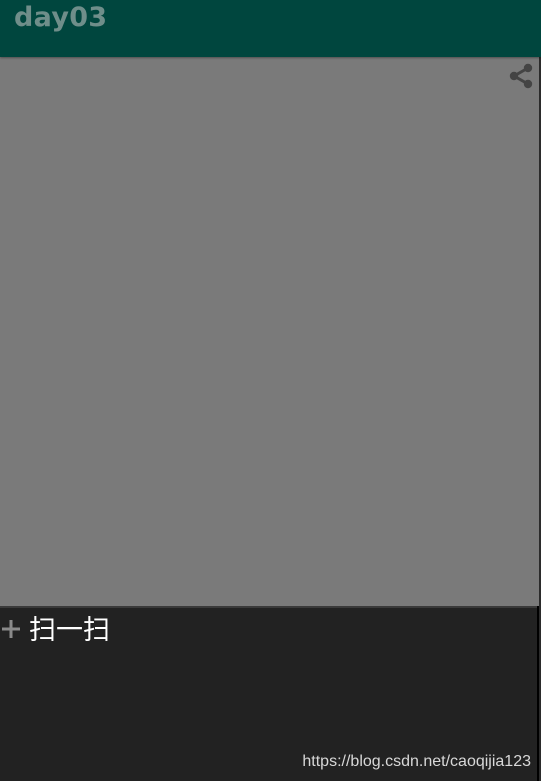  What do you see at coordinates (61, 17) in the screenshot?
I see `app-title: day03` at bounding box center [61, 17].